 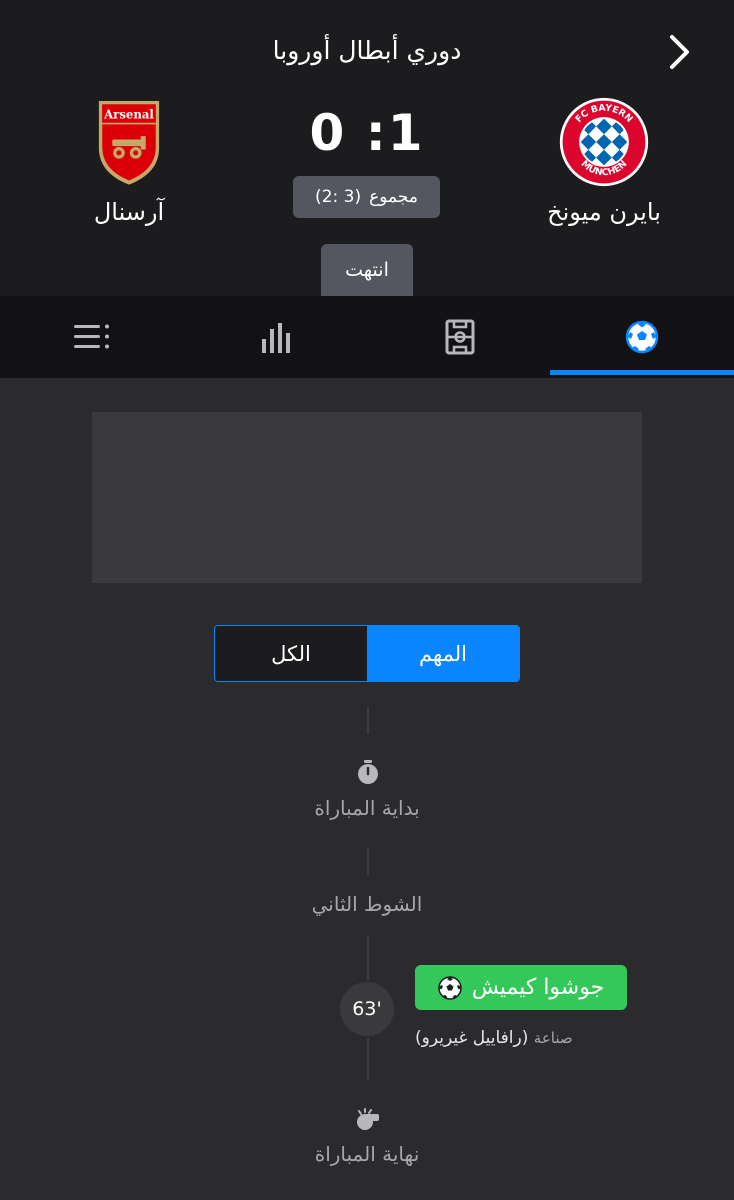 I want to click on tab-list, so click(x=92, y=337).